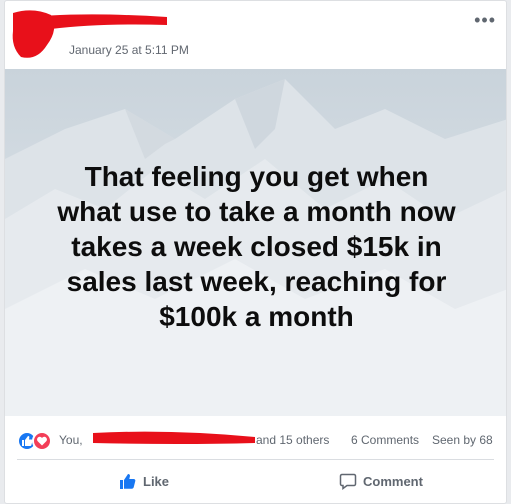  I want to click on redacted-reactor-names, so click(174, 437).